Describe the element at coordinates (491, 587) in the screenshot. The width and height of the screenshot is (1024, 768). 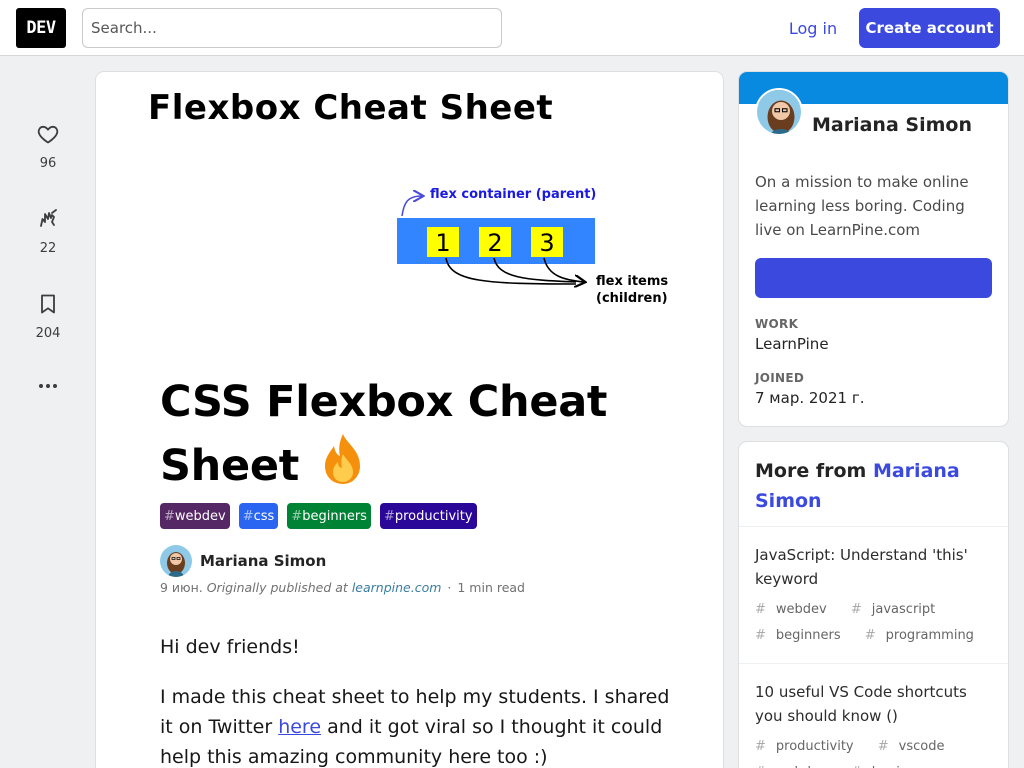
I see `read-time: 1 min read` at that location.